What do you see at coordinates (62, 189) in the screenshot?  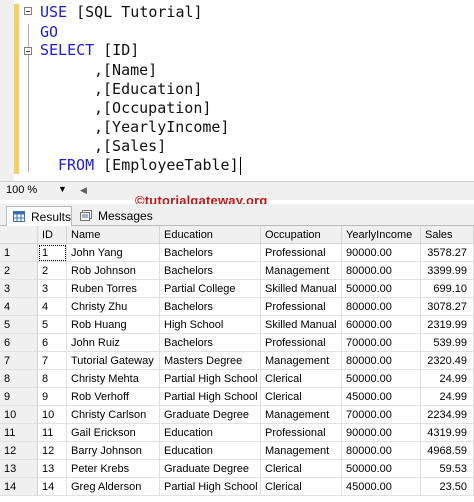 I see `chevron-down-icon: ▼` at bounding box center [62, 189].